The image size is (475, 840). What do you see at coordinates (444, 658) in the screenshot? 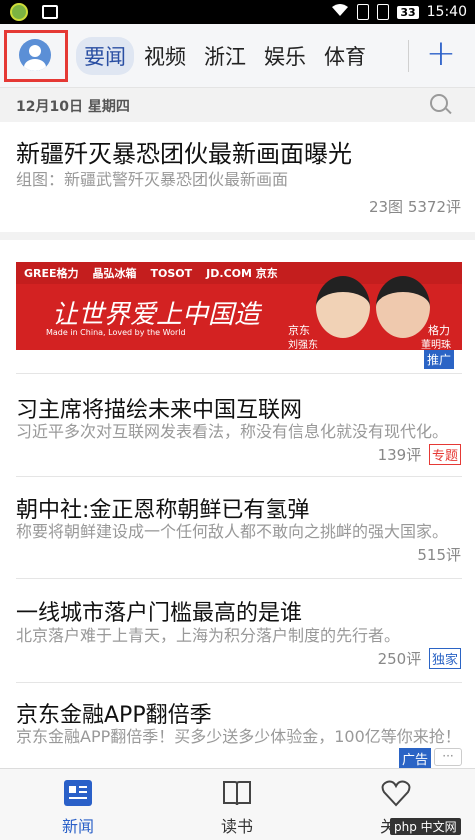
I see `exclusive-badge: 独家` at bounding box center [444, 658].